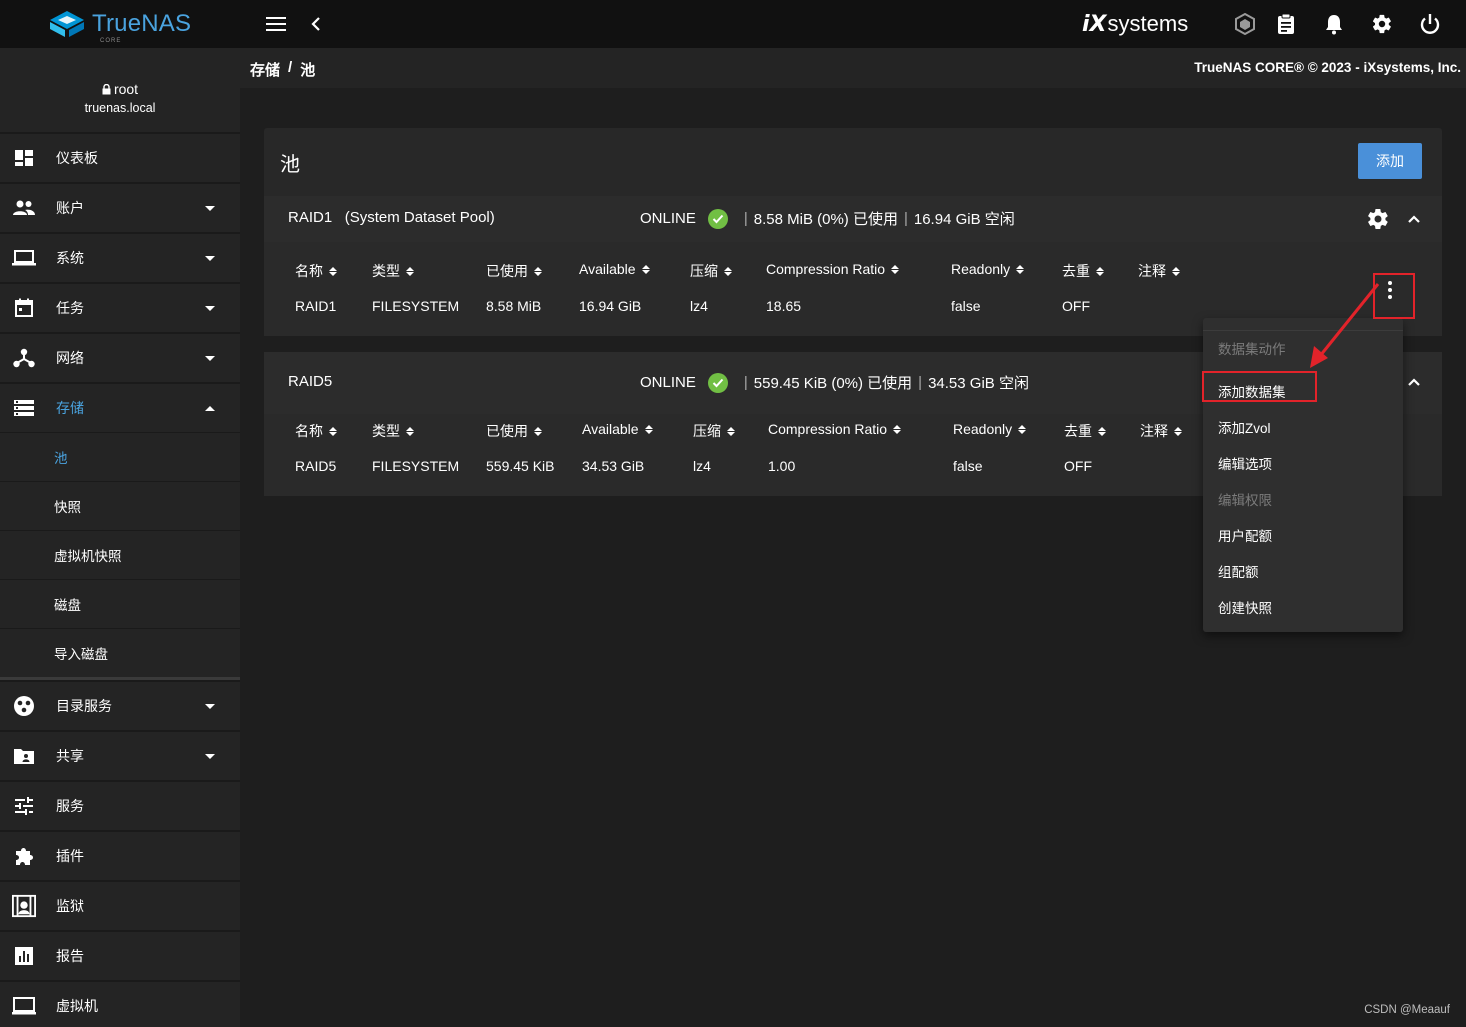  What do you see at coordinates (1238, 571) in the screenshot?
I see `menu-group-quotas: 组配额` at bounding box center [1238, 571].